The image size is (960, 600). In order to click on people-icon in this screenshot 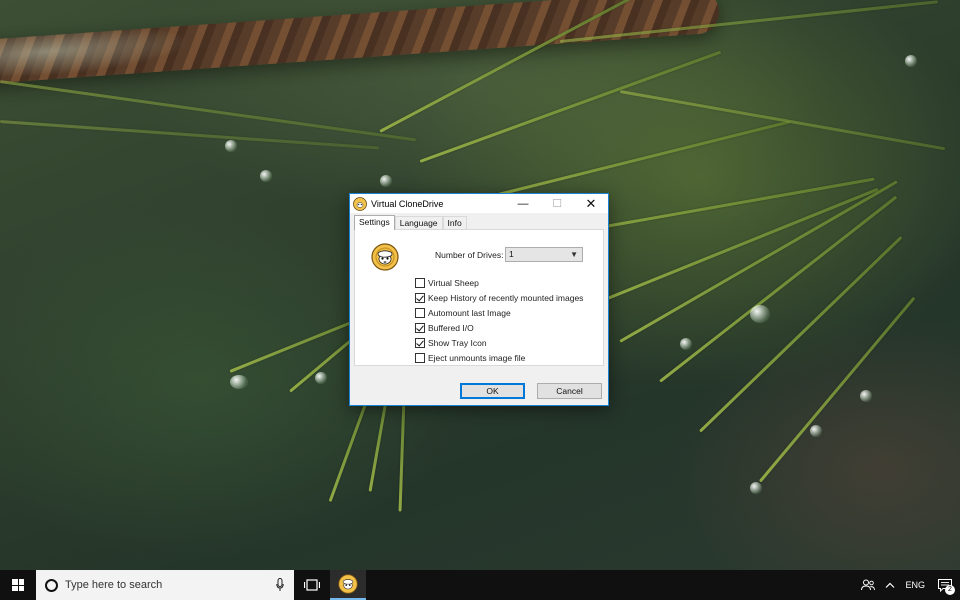, I will do `click(868, 585)`.